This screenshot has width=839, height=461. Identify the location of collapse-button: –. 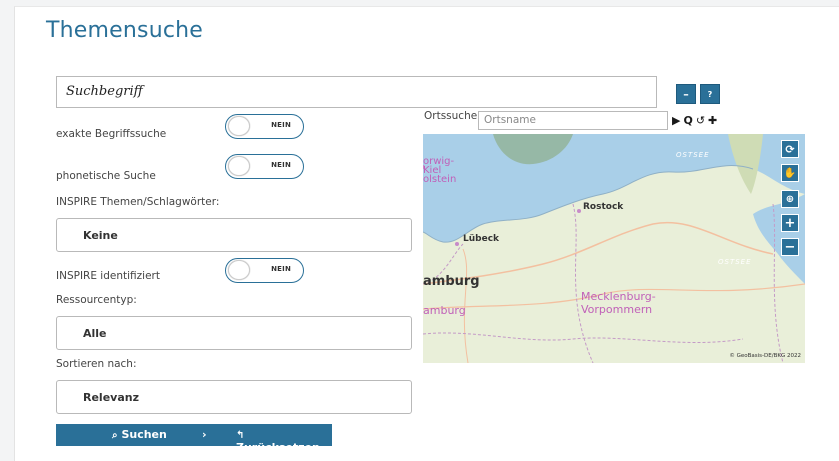
(686, 94).